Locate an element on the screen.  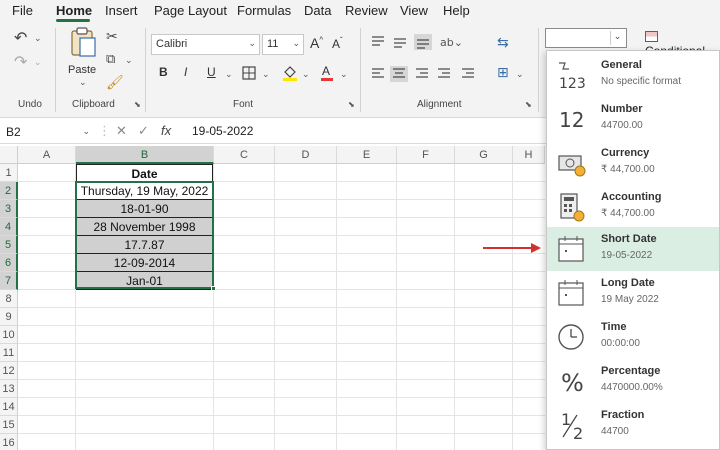
format-option-fraction: 1 2 Fraction 44700 is located at coordinates (633, 425).